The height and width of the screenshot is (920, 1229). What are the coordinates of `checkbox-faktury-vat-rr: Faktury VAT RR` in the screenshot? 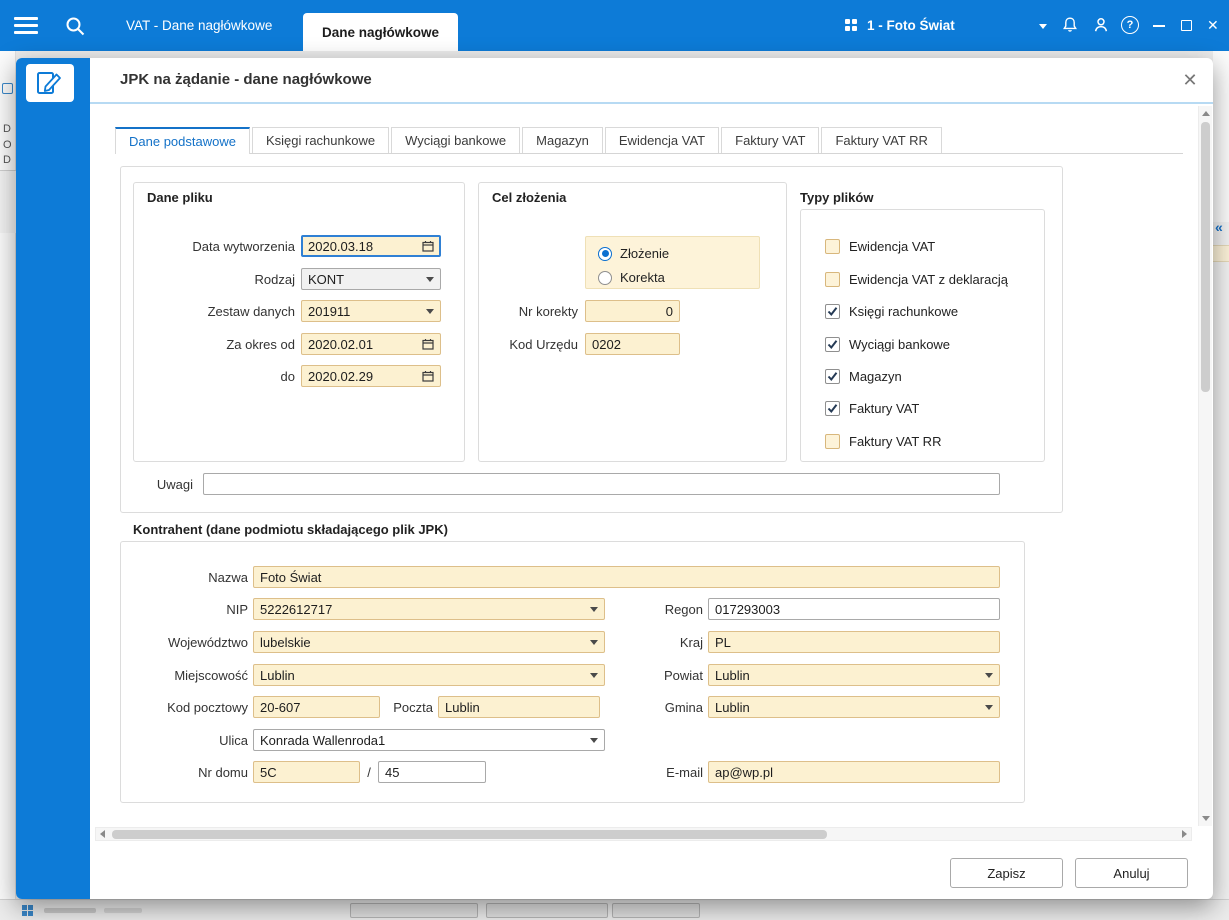 It's located at (883, 441).